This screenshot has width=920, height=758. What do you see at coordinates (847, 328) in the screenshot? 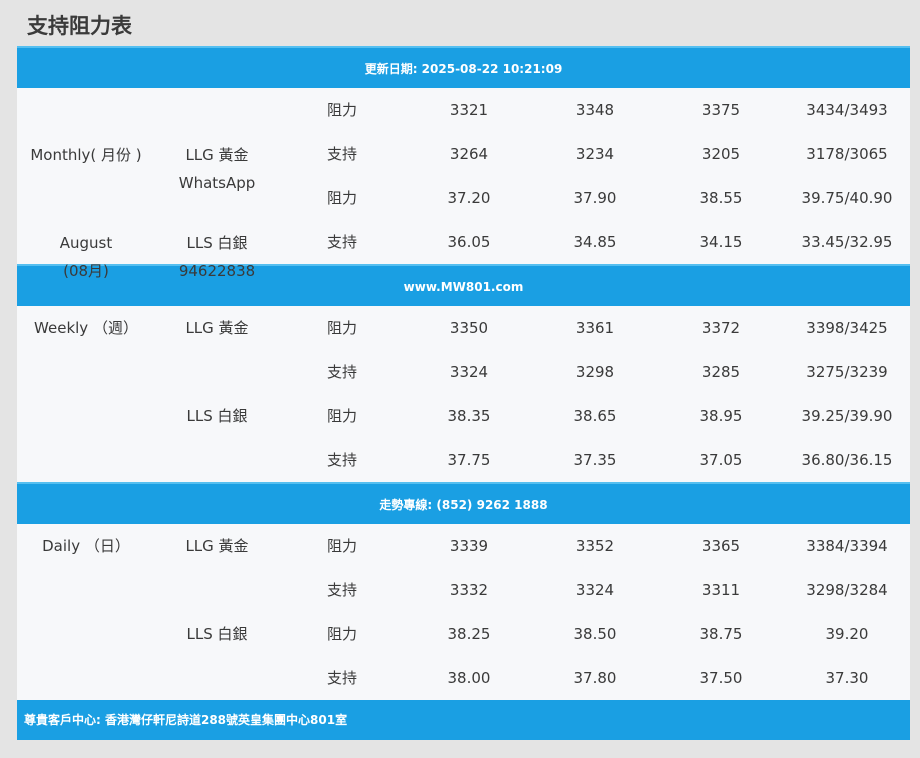
I see `value-cell: 3398/3425` at bounding box center [847, 328].